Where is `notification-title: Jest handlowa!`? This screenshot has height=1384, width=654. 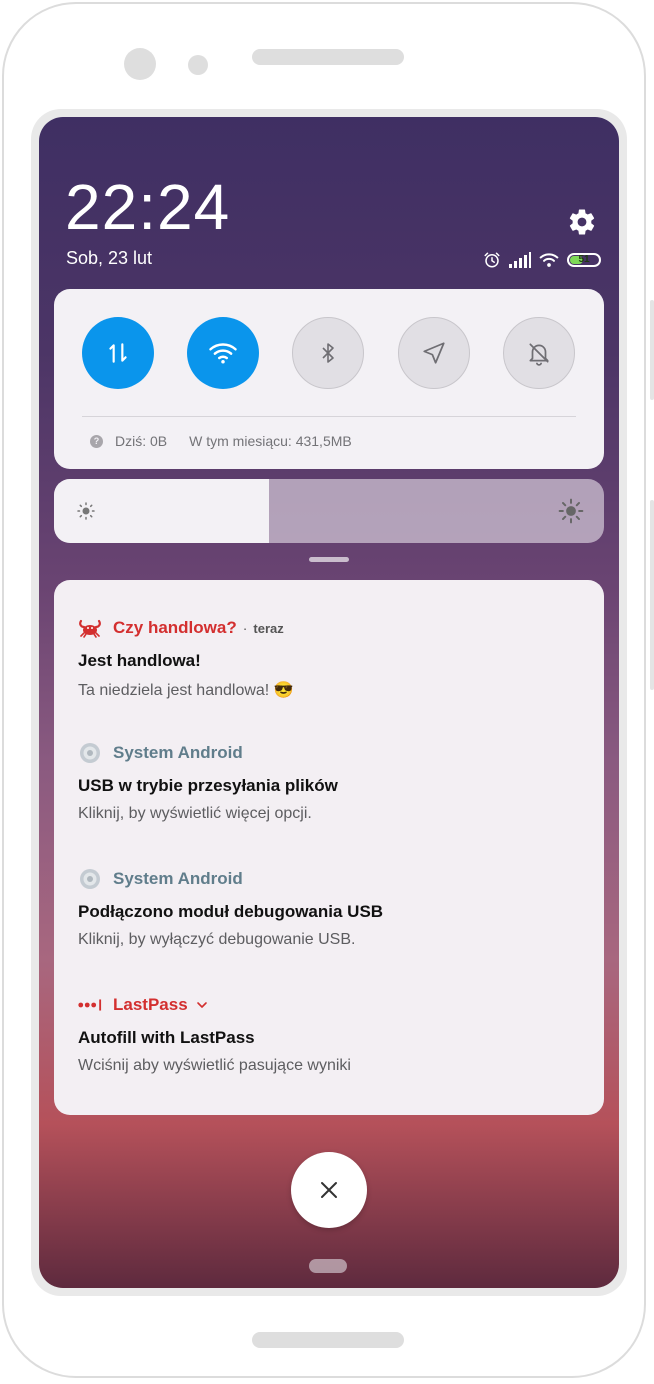
notification-title: Jest handlowa! is located at coordinates (139, 660).